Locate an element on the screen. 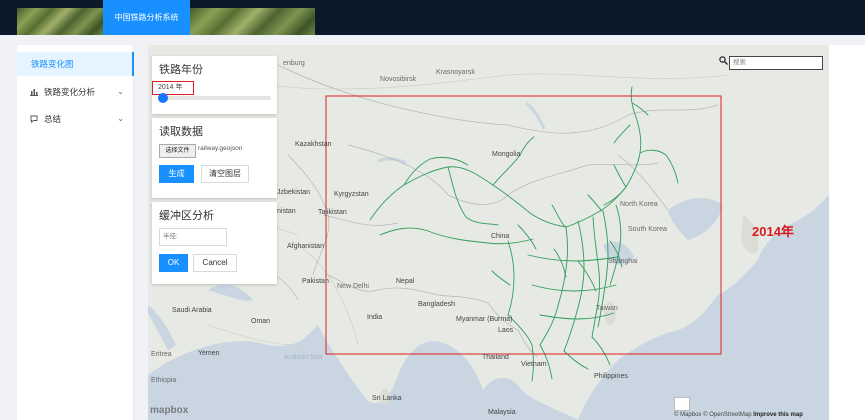  clear-layers-button: 清空图层 is located at coordinates (225, 174).